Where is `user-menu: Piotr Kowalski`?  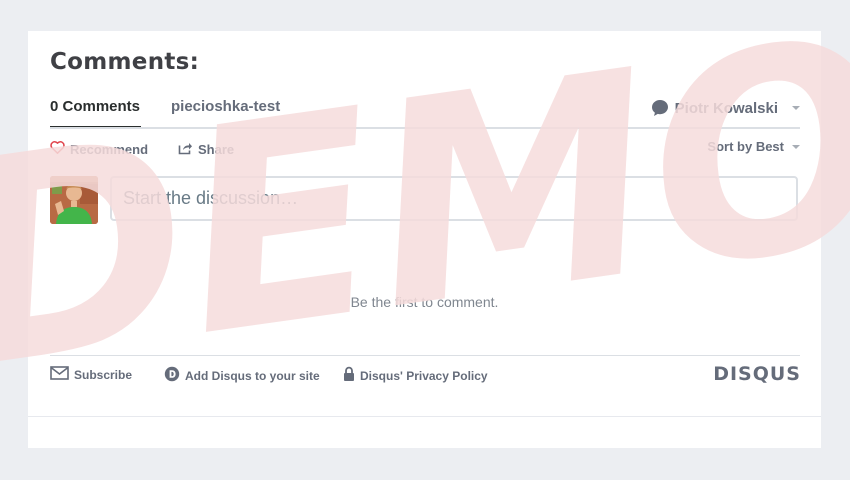 user-menu: Piotr Kowalski is located at coordinates (725, 108).